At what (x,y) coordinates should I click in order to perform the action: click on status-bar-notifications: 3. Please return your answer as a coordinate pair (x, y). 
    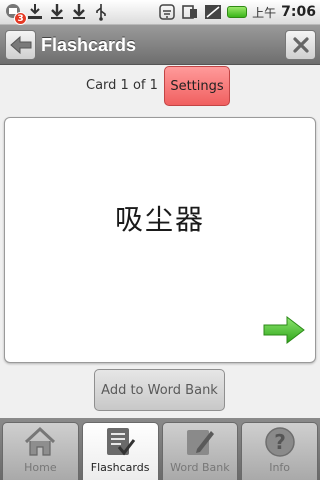
    Looking at the image, I should click on (57, 14).